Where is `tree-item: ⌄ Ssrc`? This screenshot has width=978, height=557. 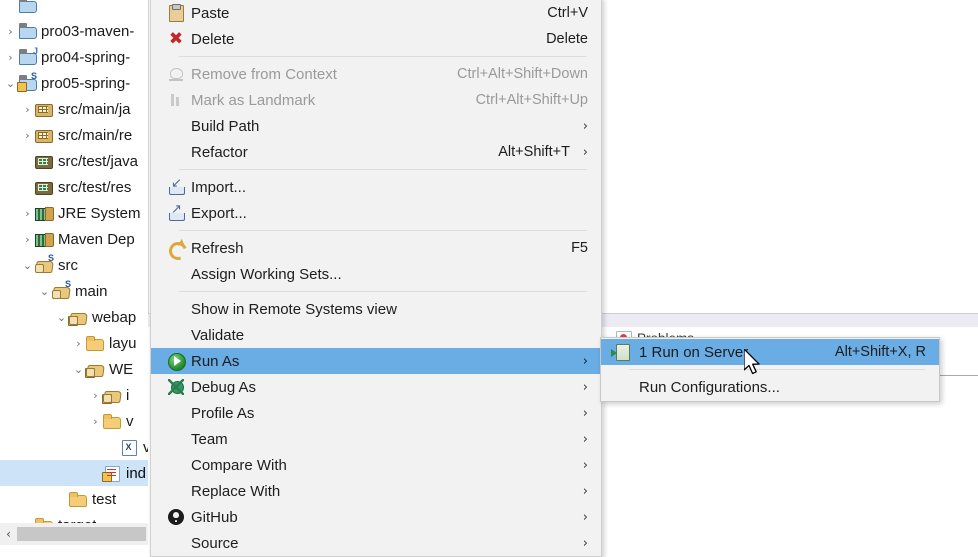
tree-item: ⌄ Ssrc is located at coordinates (74, 265).